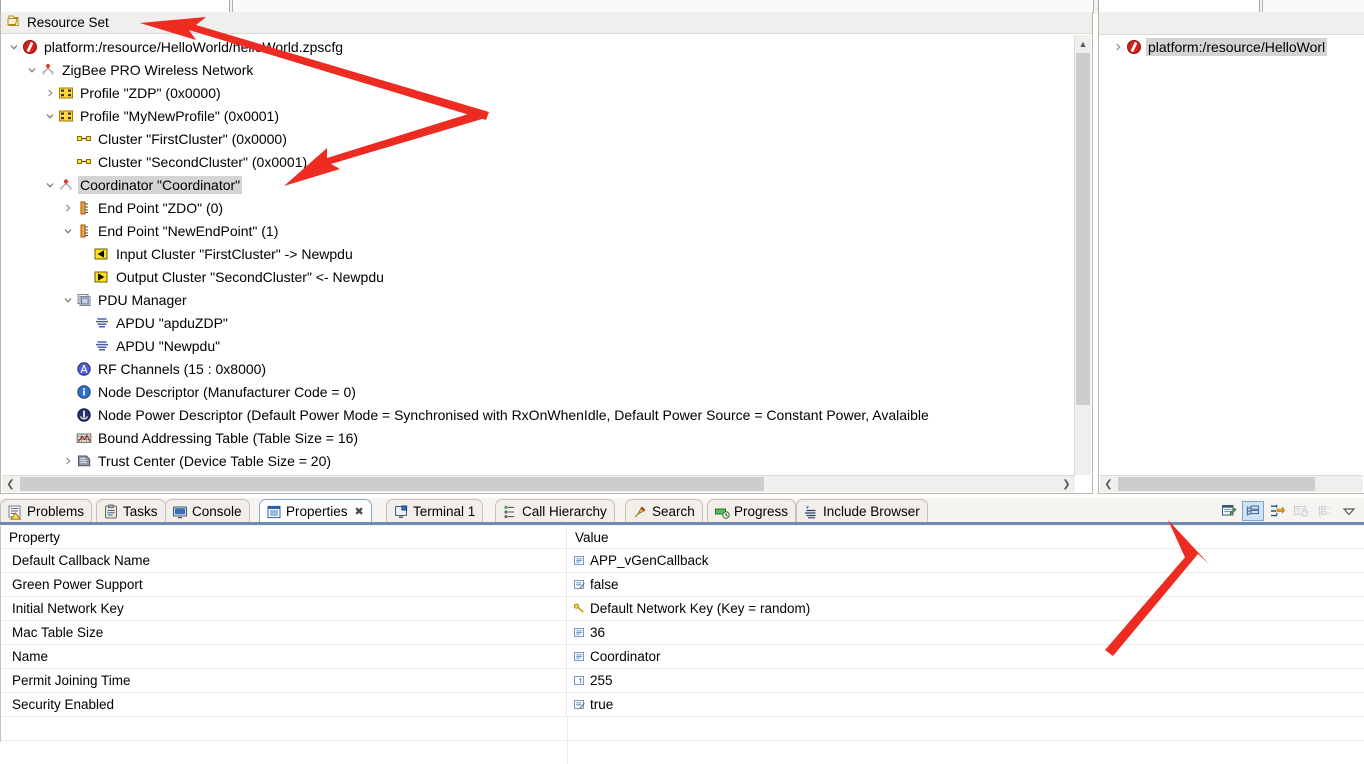  Describe the element at coordinates (965, 537) in the screenshot. I see `column-header-value: Value` at that location.